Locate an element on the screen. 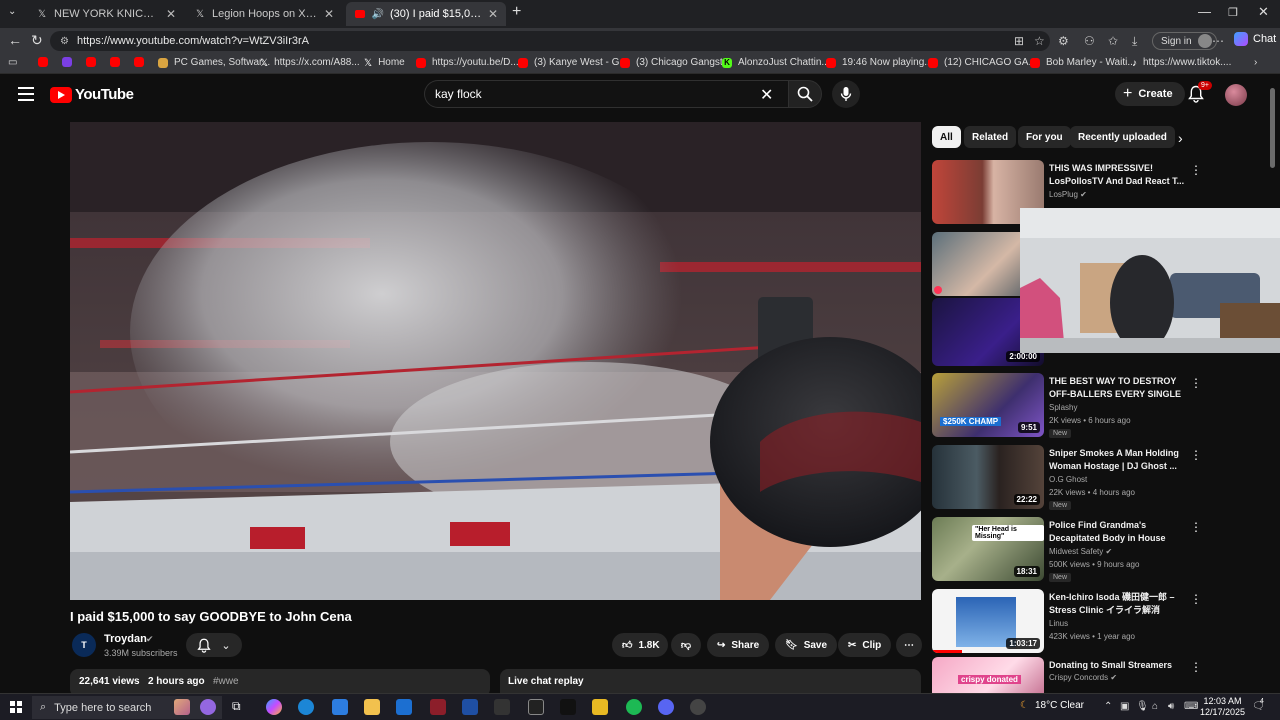 The width and height of the screenshot is (1280, 720). tab-legion-hoops: 𝕏 Legion Hoops on X: "The league a ✕ is located at coordinates (264, 14).